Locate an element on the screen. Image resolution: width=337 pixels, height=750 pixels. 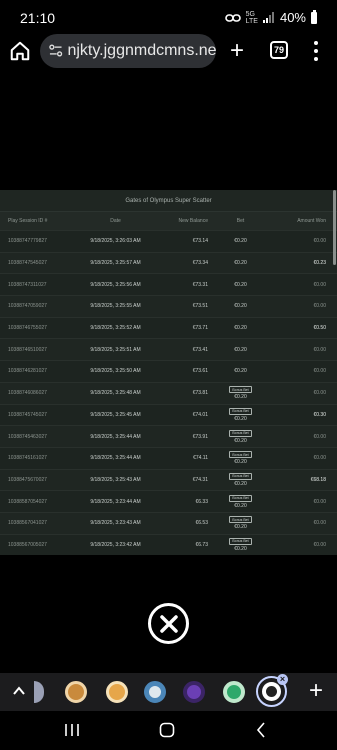
play-date: 9/18/2025, 3:25:51 AM is located at coordinates (115, 349).